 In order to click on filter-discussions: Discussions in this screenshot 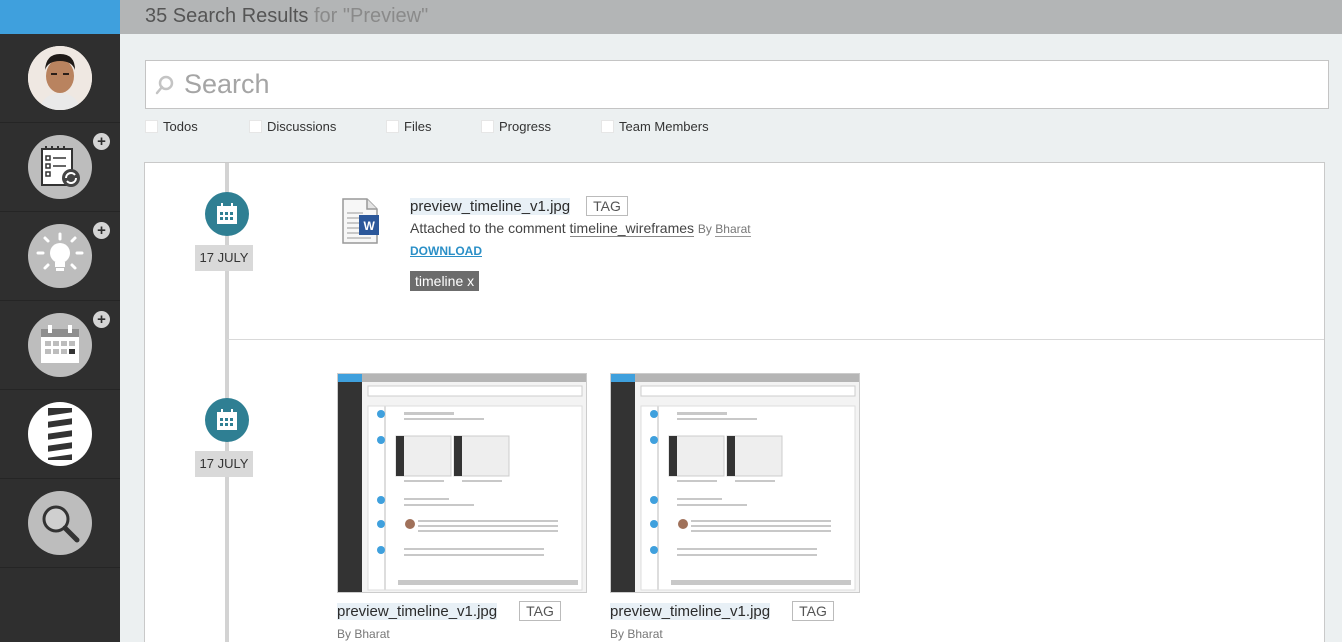, I will do `click(292, 126)`.